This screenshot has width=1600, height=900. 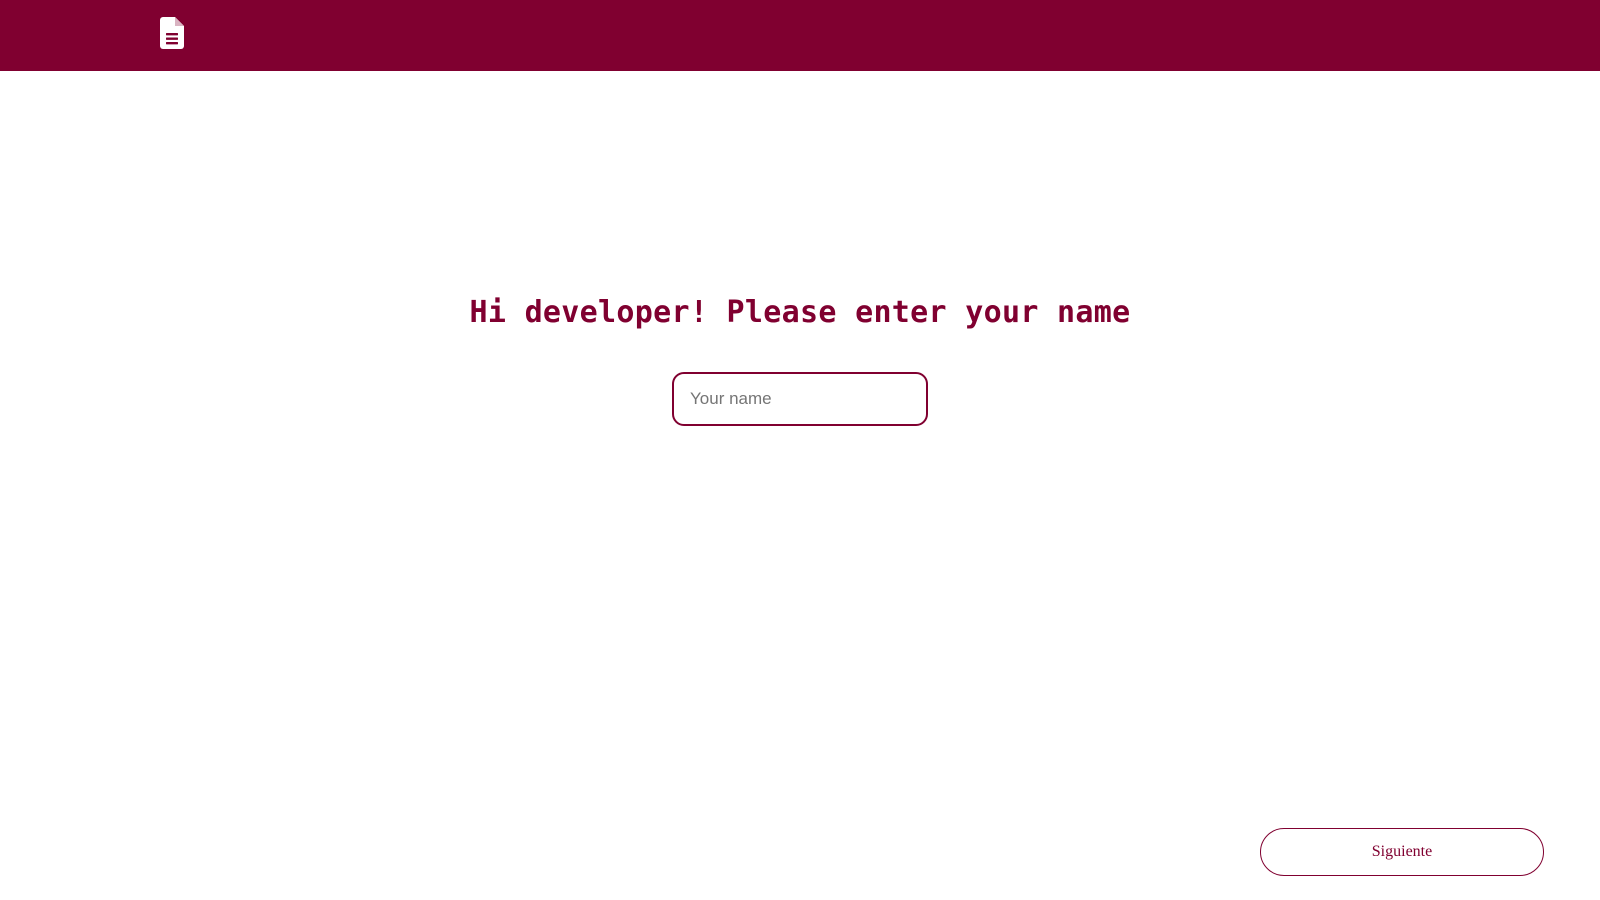 I want to click on next-button: Siguiente, so click(x=1402, y=852).